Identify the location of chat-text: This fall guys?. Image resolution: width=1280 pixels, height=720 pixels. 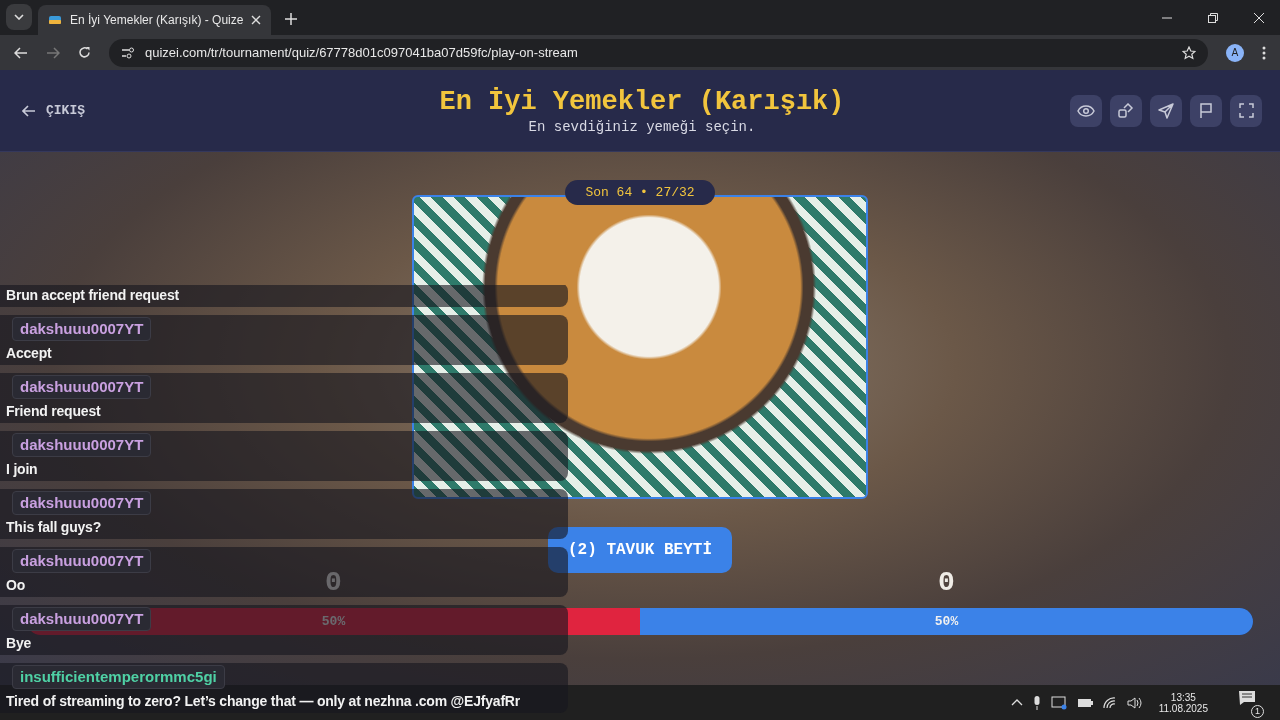
(53, 527).